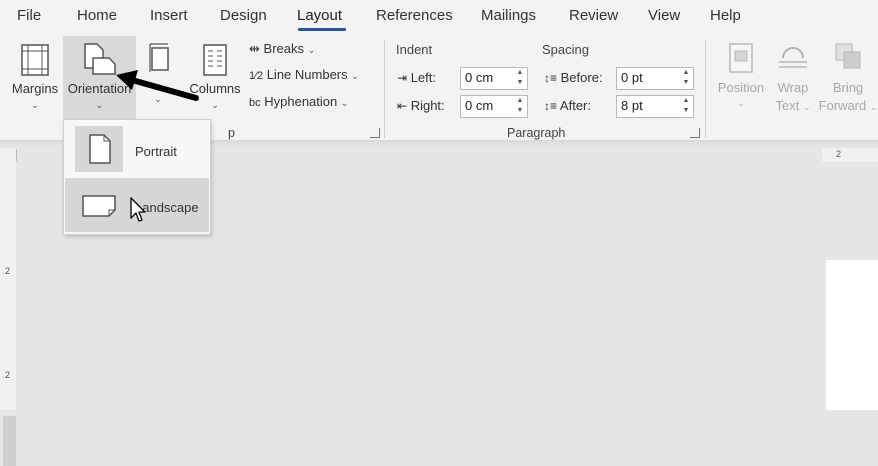  What do you see at coordinates (9, 441) in the screenshot?
I see `vertical-ruler-margin` at bounding box center [9, 441].